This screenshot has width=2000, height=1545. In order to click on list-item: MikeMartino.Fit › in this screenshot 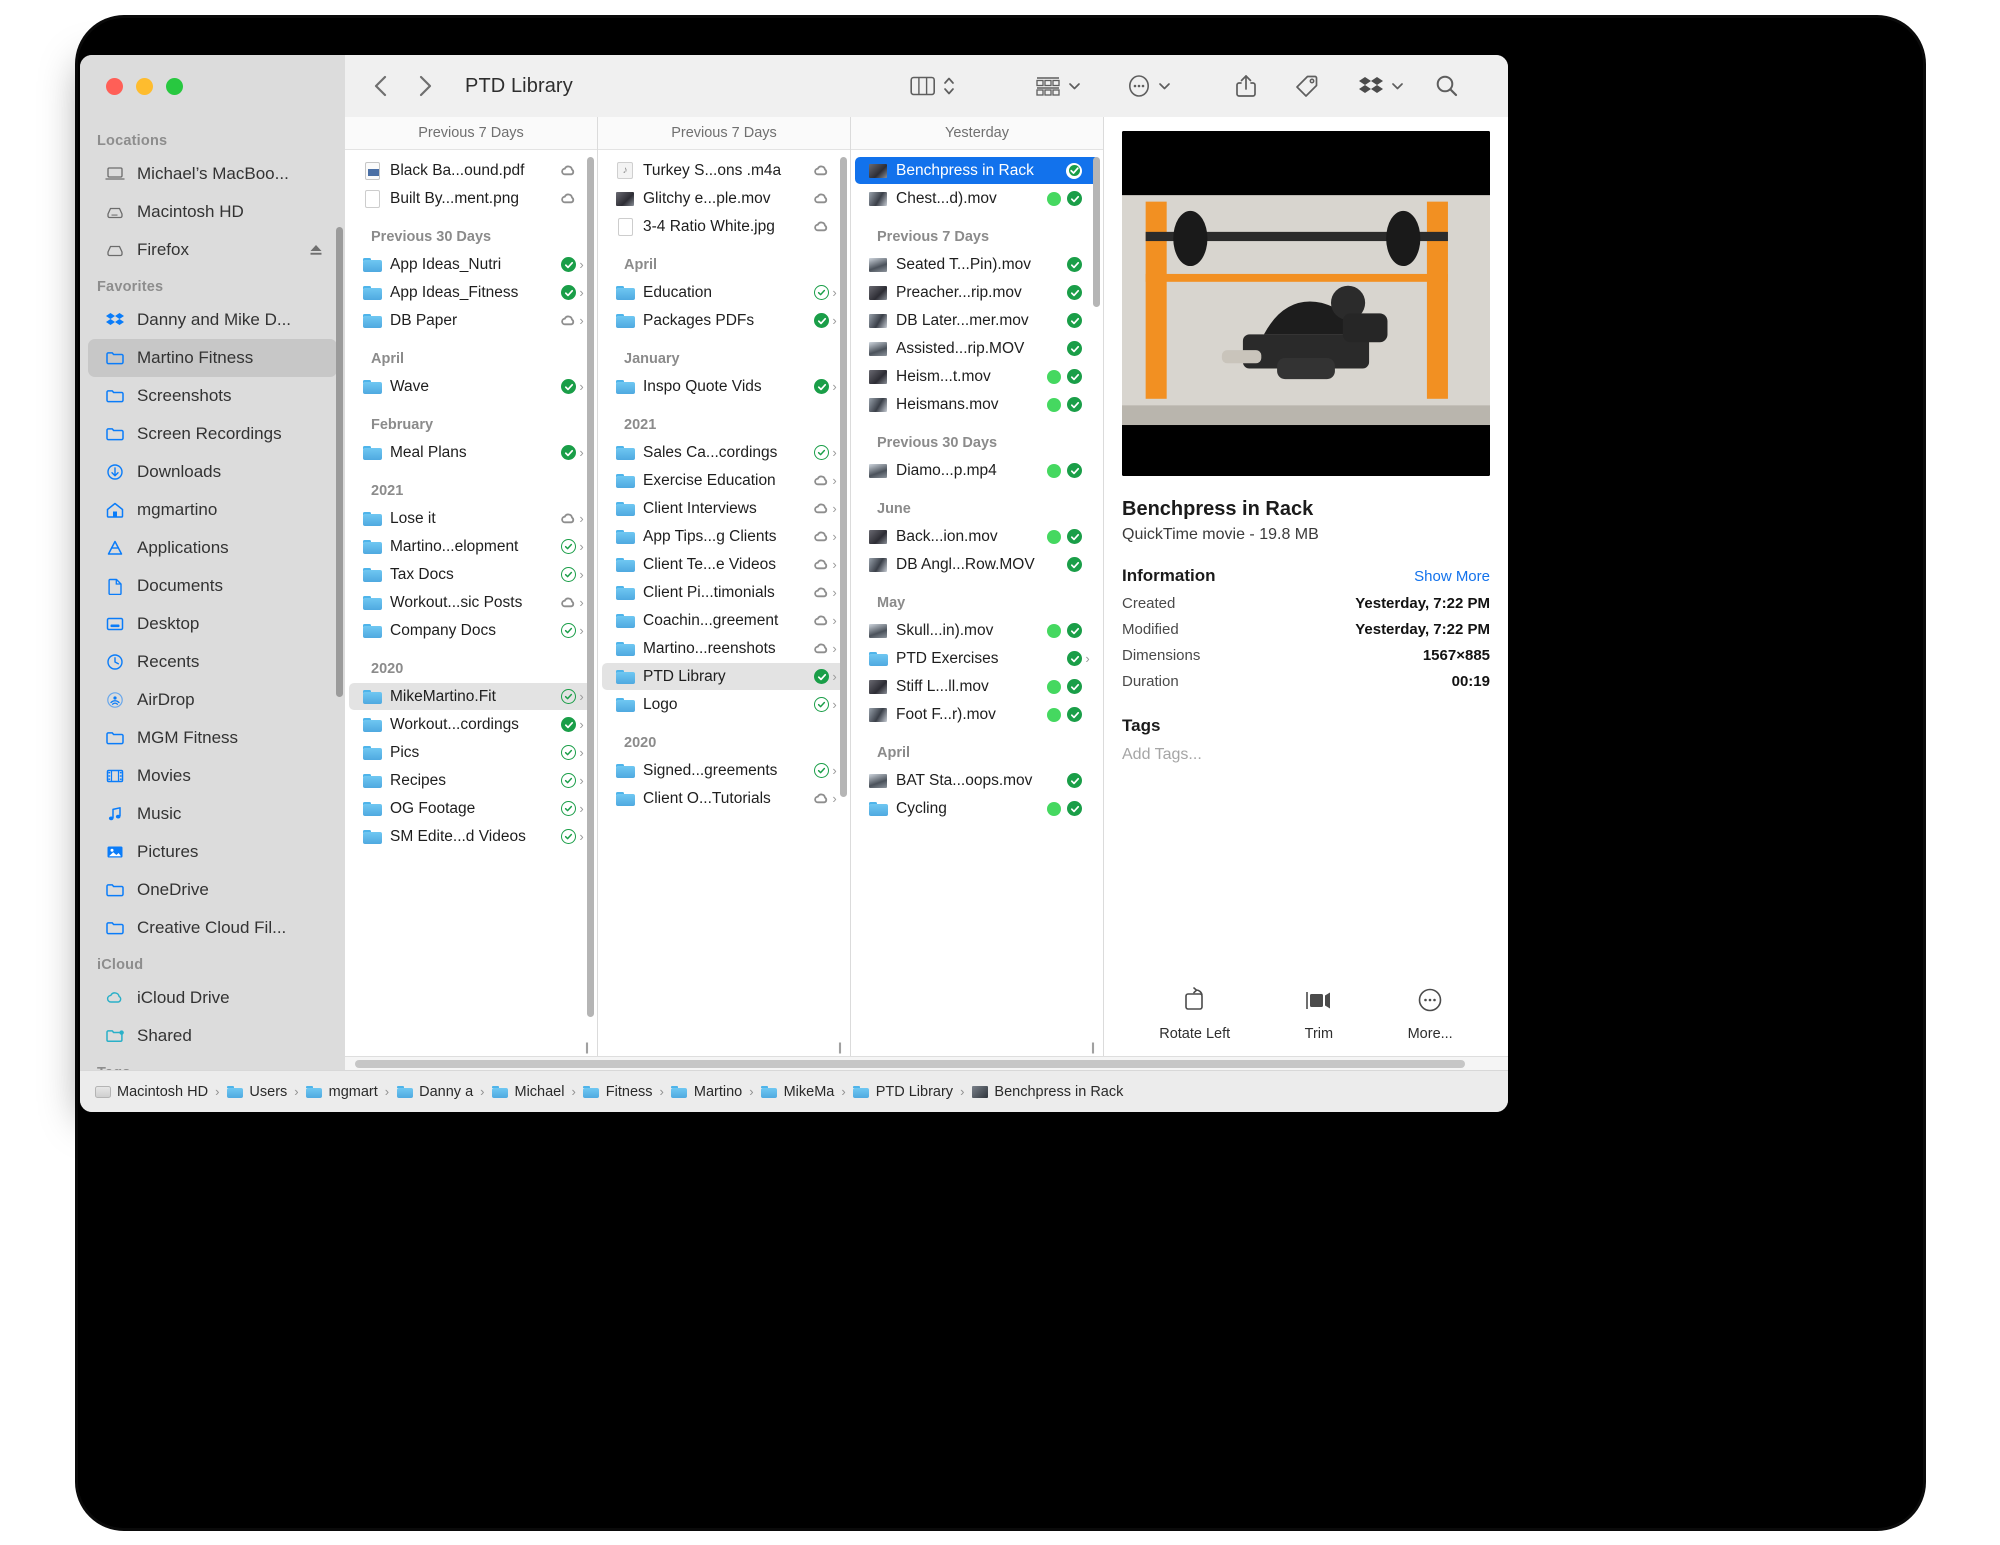, I will do `click(471, 696)`.